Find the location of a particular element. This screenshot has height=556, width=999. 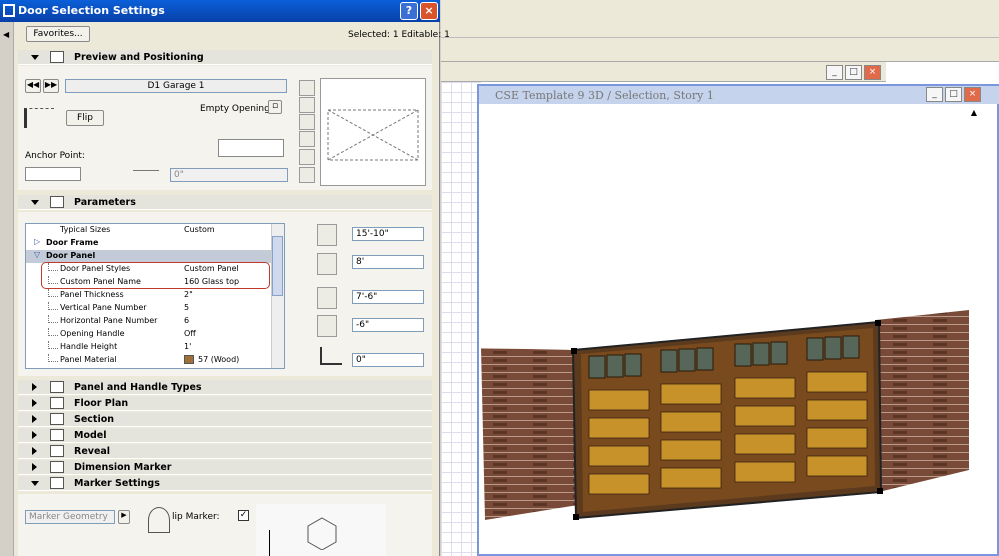

param-value: 2" is located at coordinates (188, 294).